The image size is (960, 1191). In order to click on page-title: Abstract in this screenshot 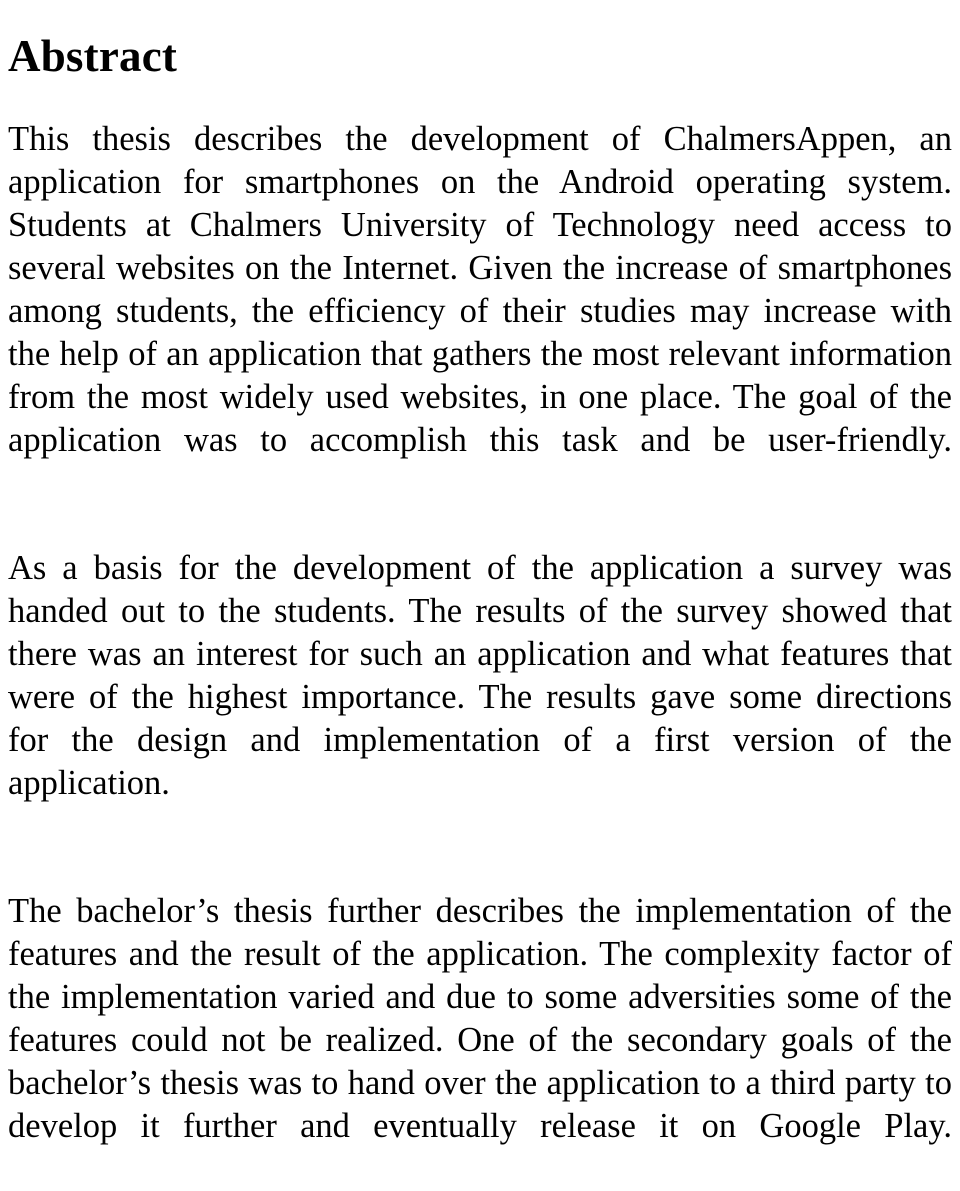, I will do `click(93, 56)`.